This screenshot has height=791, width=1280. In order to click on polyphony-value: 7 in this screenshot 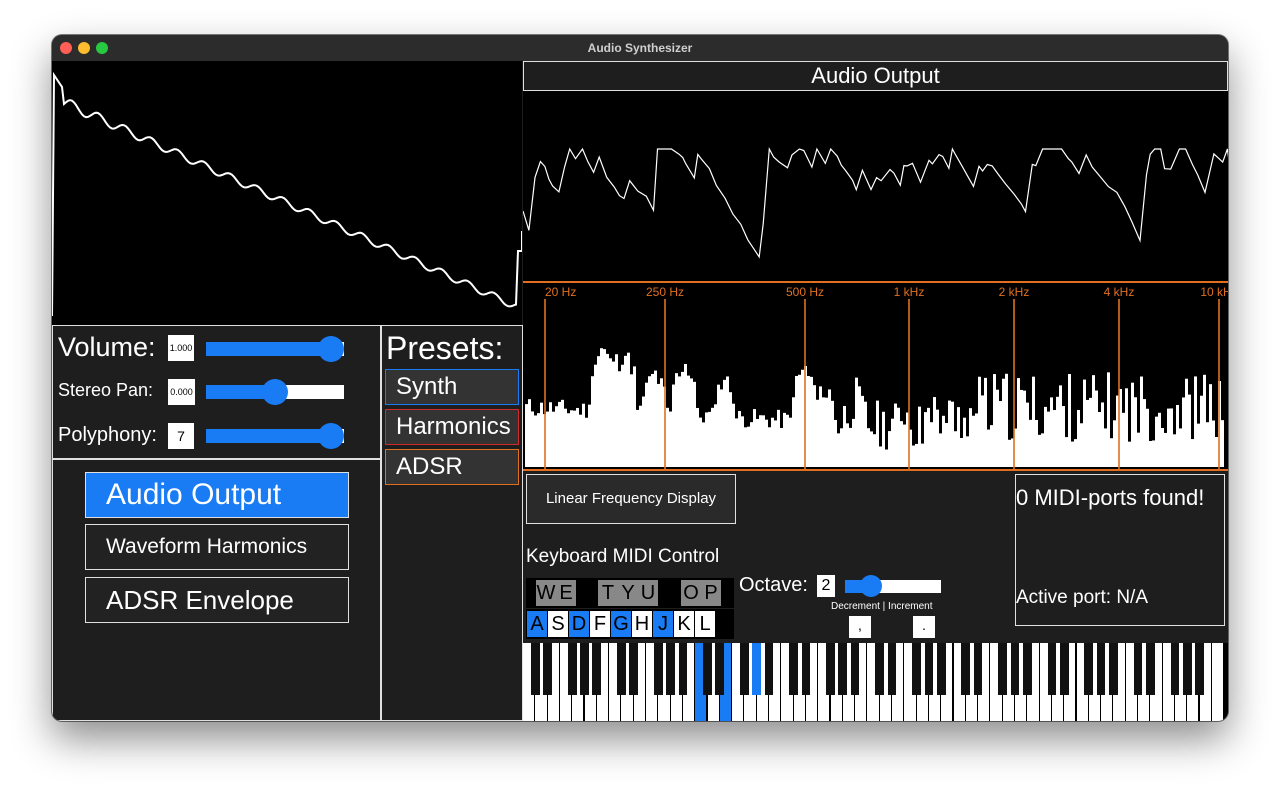, I will do `click(181, 436)`.